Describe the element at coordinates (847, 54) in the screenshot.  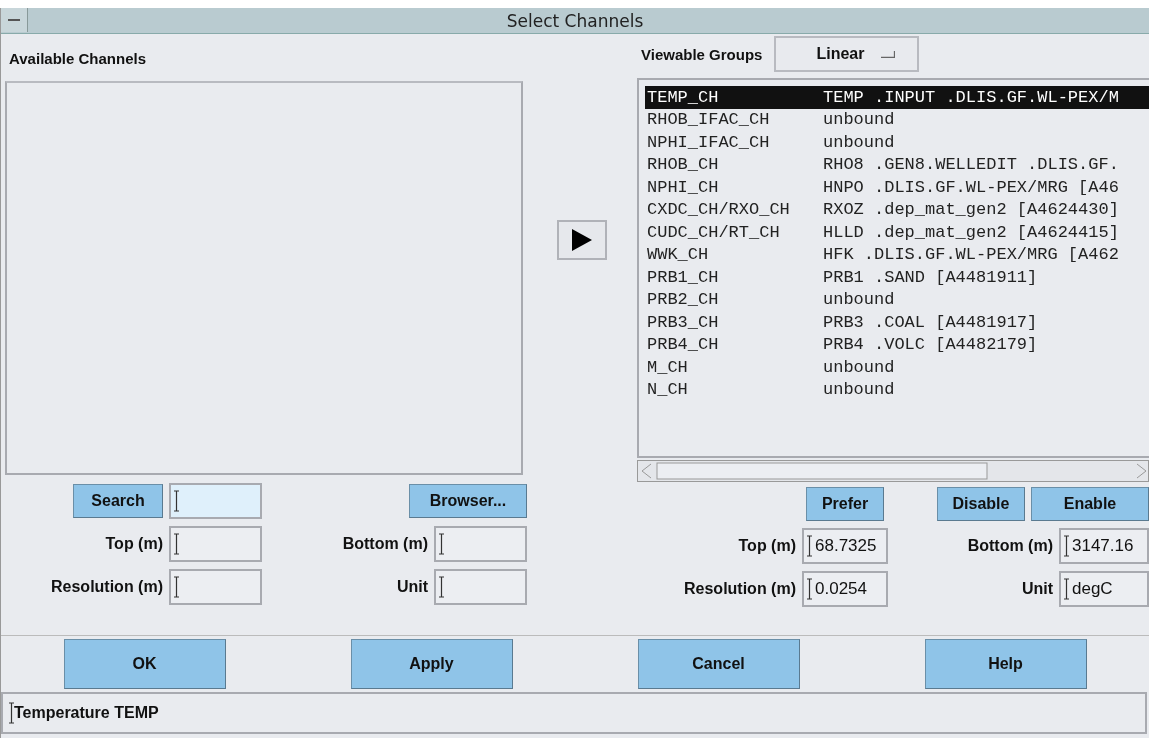
I see `group-dropdown: Linear` at that location.